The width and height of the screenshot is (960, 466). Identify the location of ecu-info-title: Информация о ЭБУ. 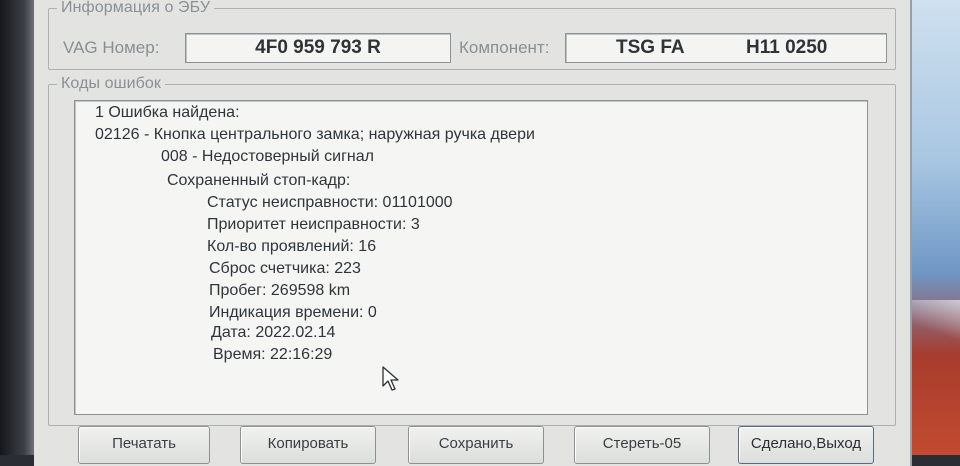
(136, 8).